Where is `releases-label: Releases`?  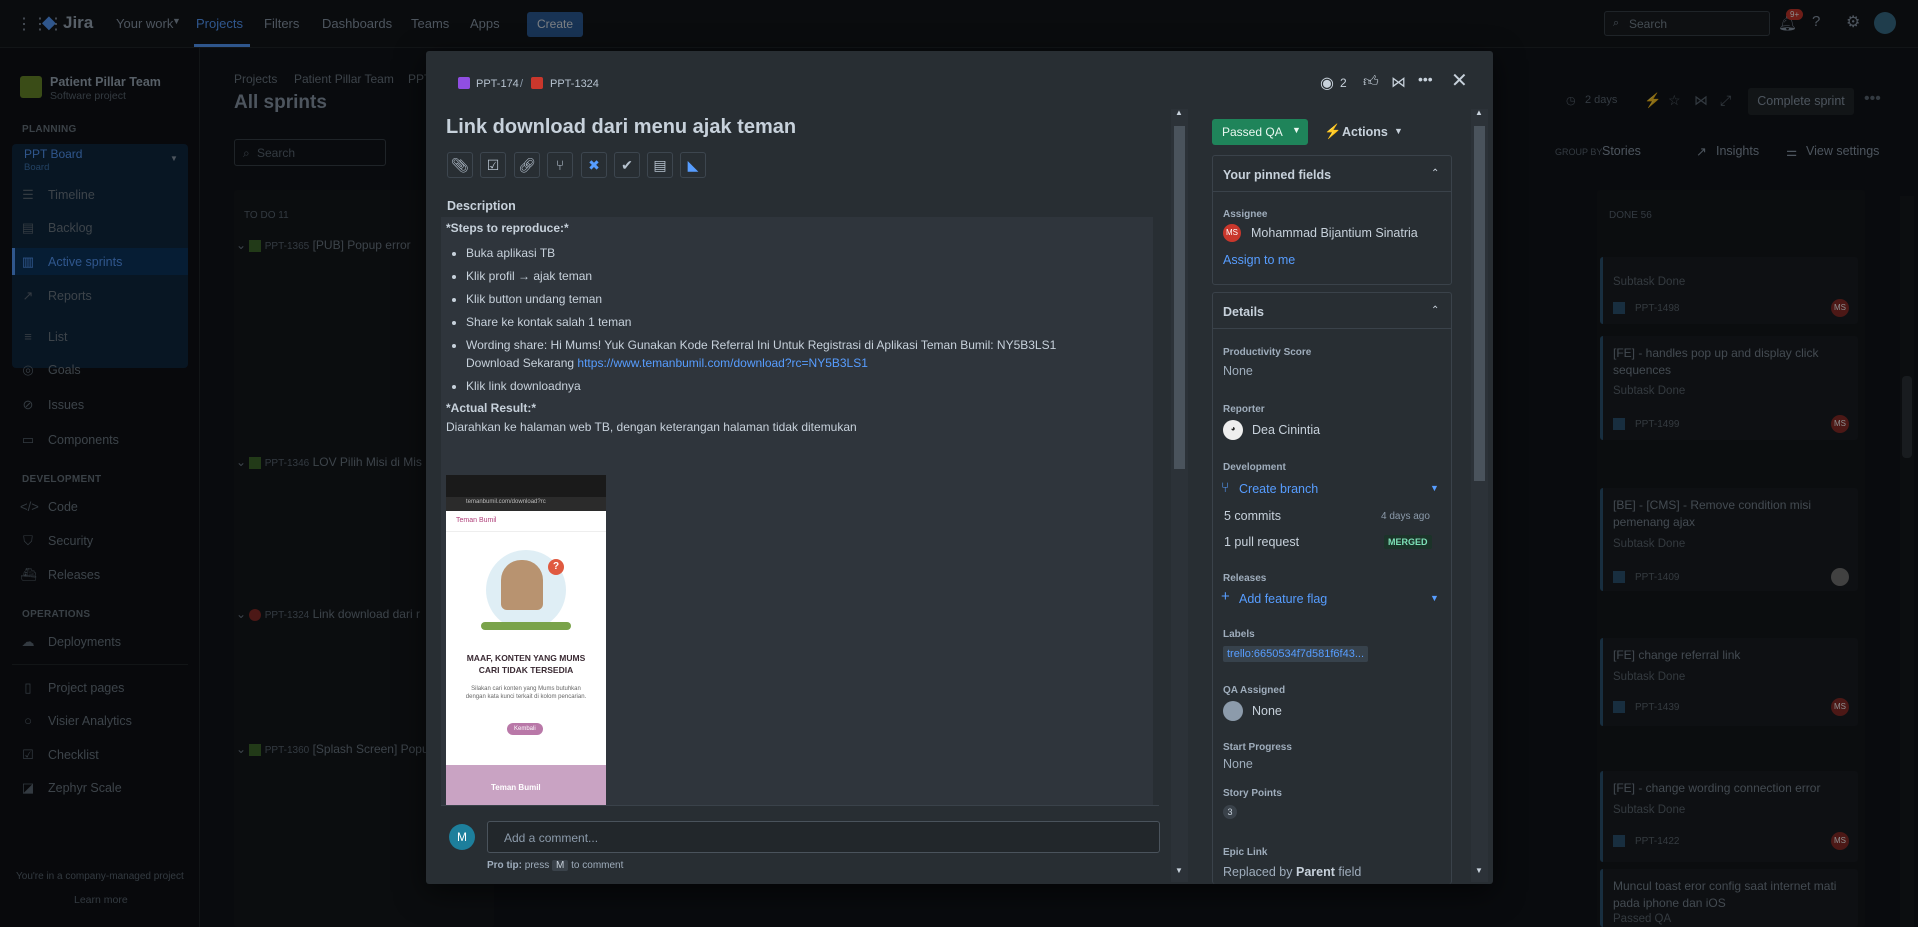 releases-label: Releases is located at coordinates (1245, 578).